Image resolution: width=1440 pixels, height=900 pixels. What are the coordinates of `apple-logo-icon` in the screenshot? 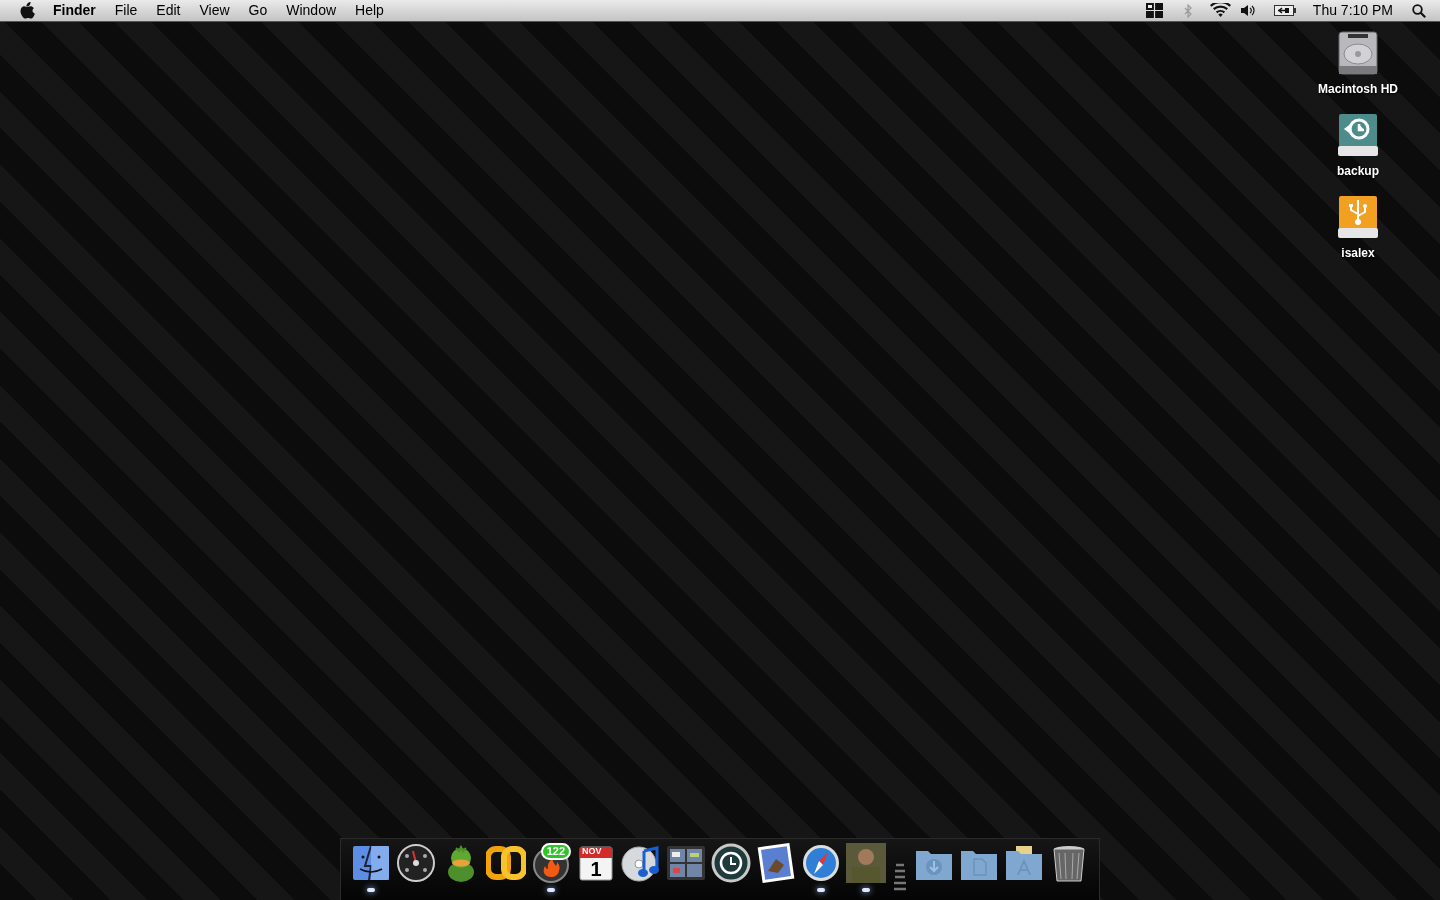 It's located at (27, 10).